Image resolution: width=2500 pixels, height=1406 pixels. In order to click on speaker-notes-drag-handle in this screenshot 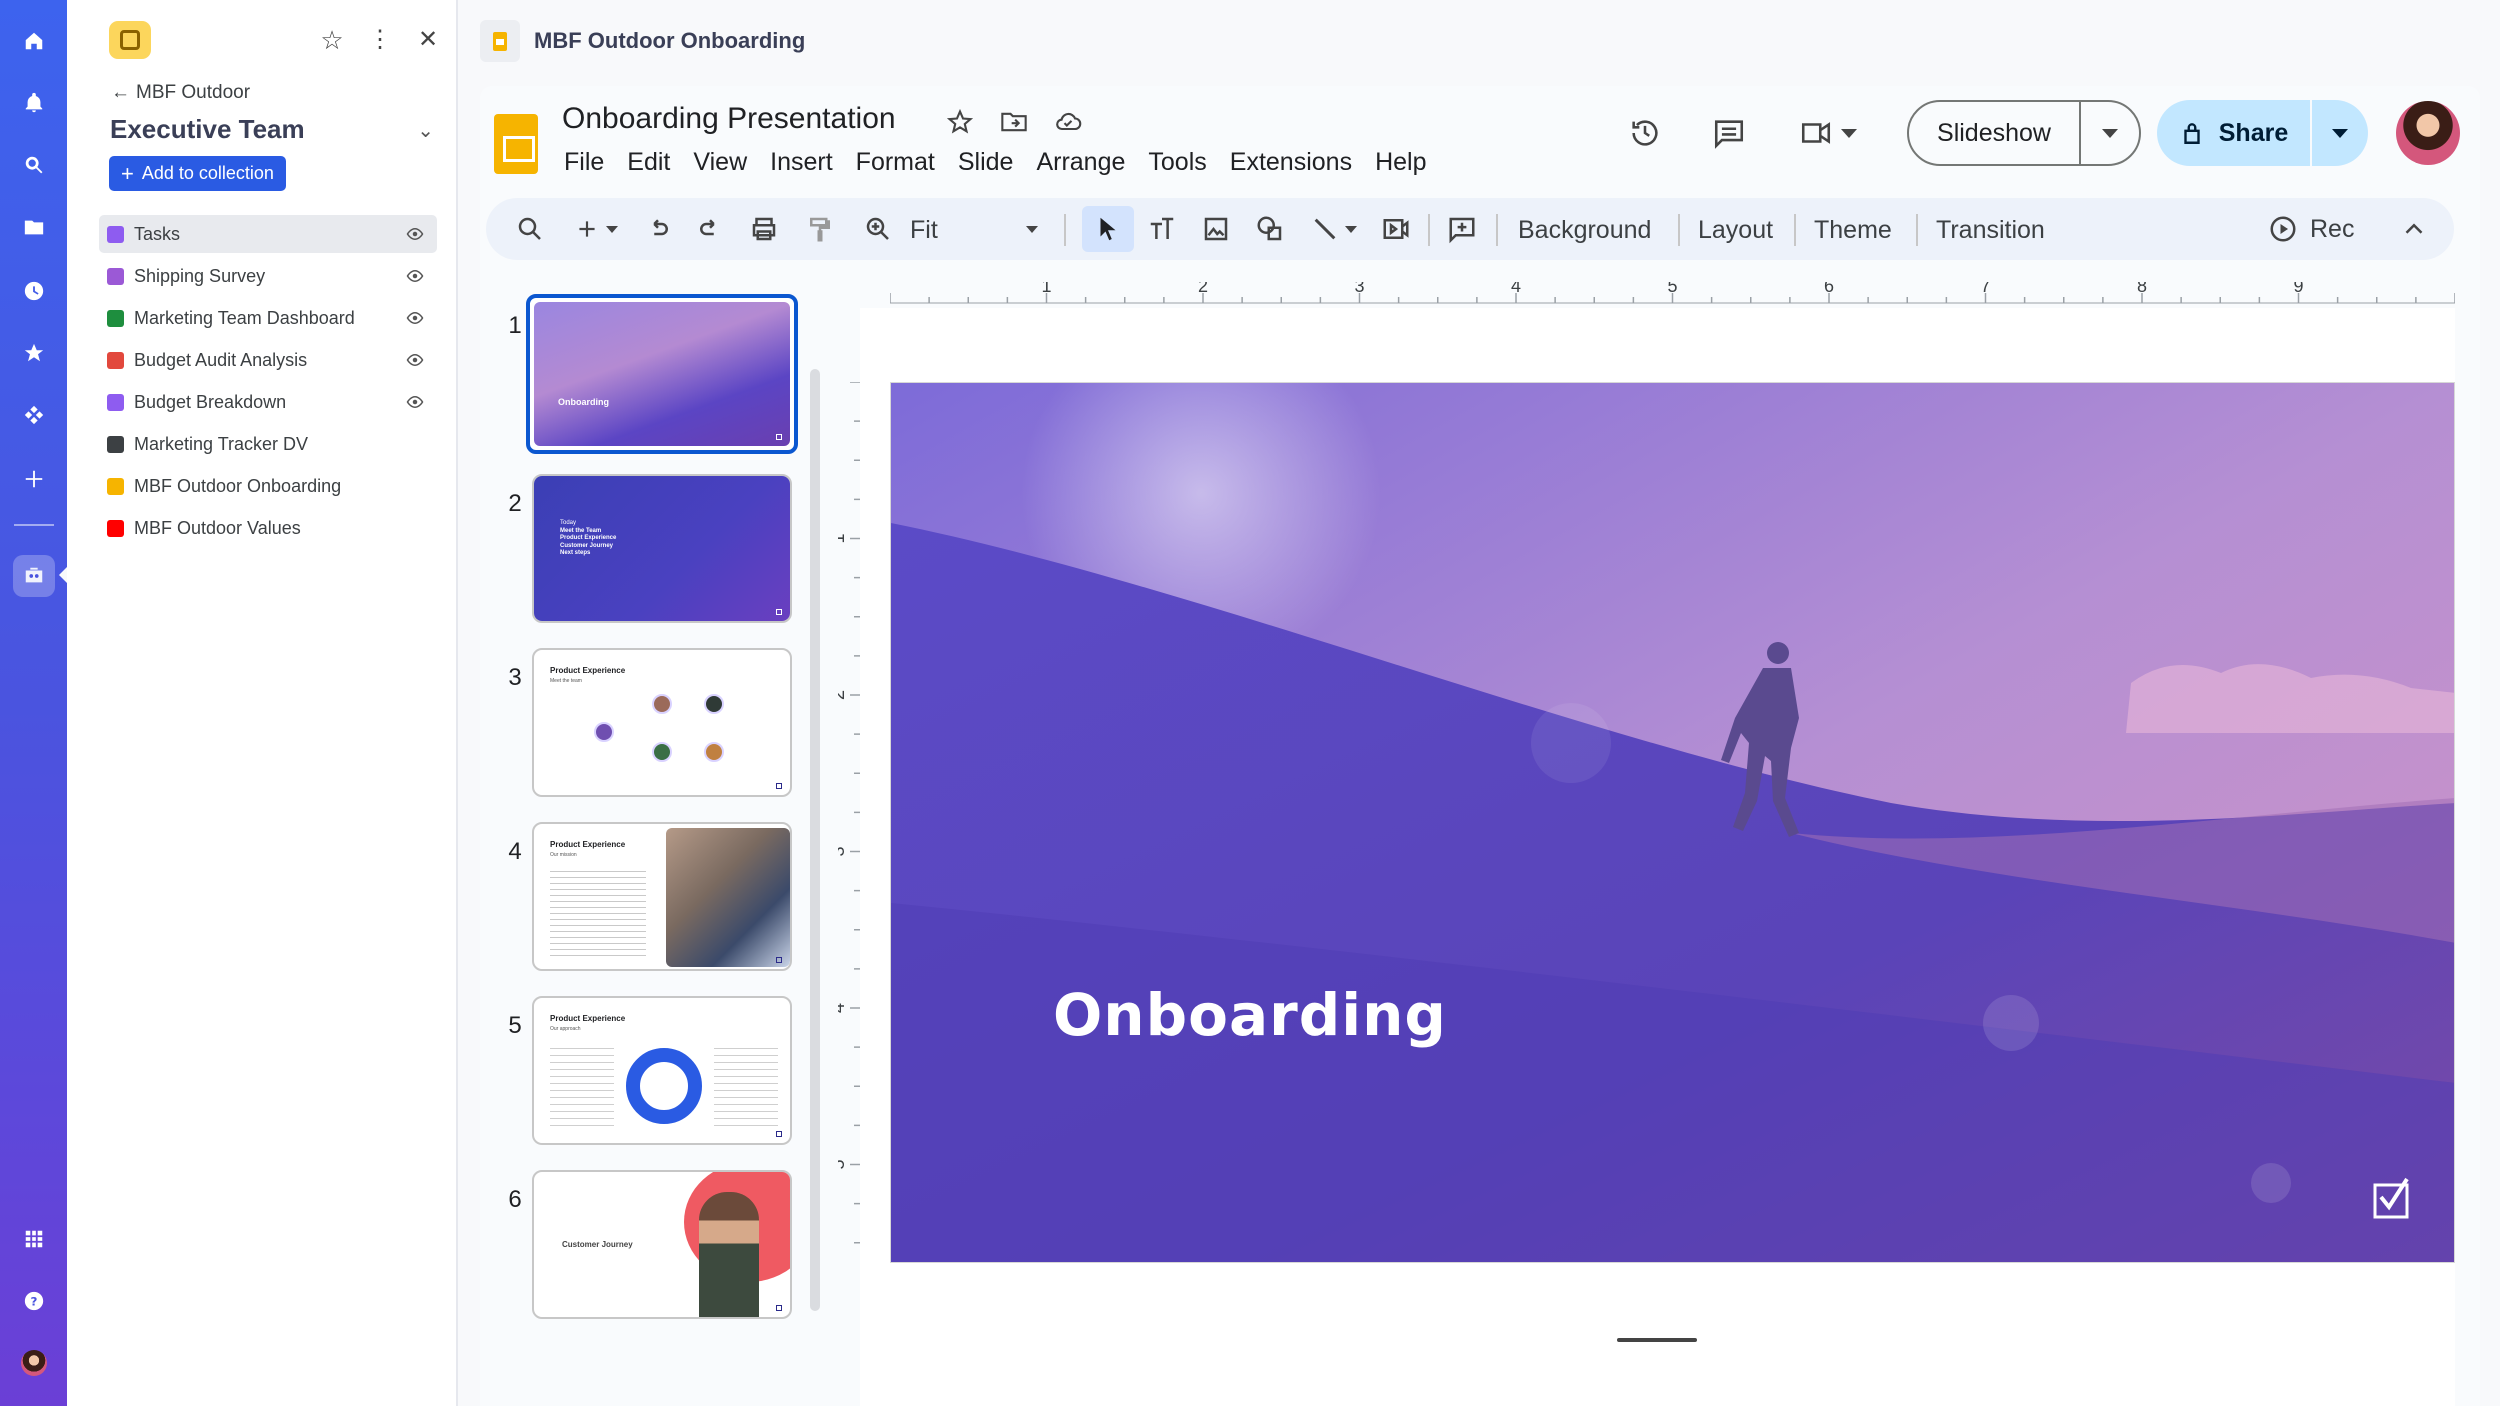, I will do `click(1657, 1340)`.